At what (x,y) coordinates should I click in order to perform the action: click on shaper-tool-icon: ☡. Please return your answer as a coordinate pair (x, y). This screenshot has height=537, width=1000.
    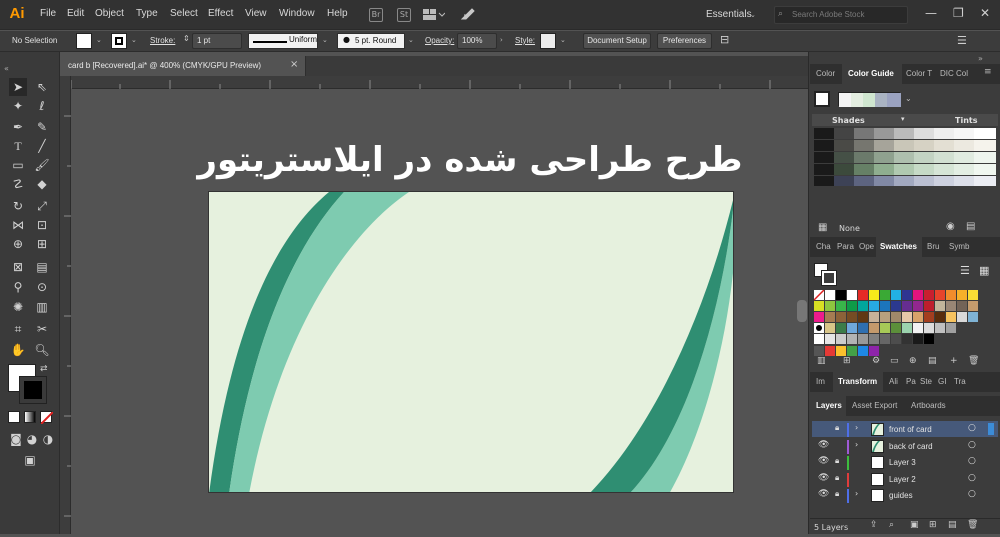
    Looking at the image, I should click on (18, 184).